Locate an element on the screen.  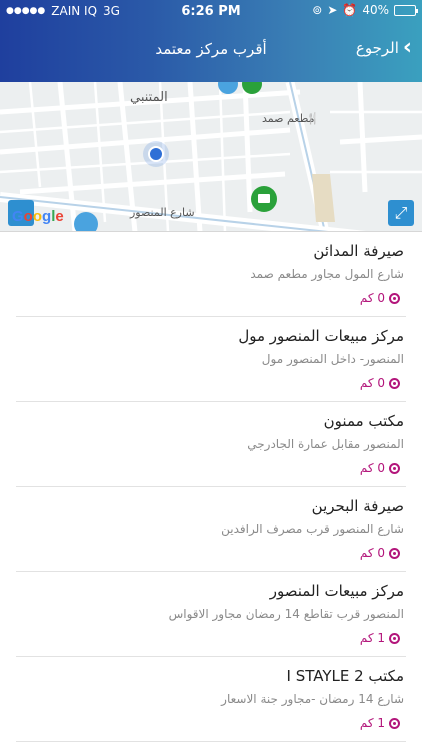
battery-icon is located at coordinates (406, 10).